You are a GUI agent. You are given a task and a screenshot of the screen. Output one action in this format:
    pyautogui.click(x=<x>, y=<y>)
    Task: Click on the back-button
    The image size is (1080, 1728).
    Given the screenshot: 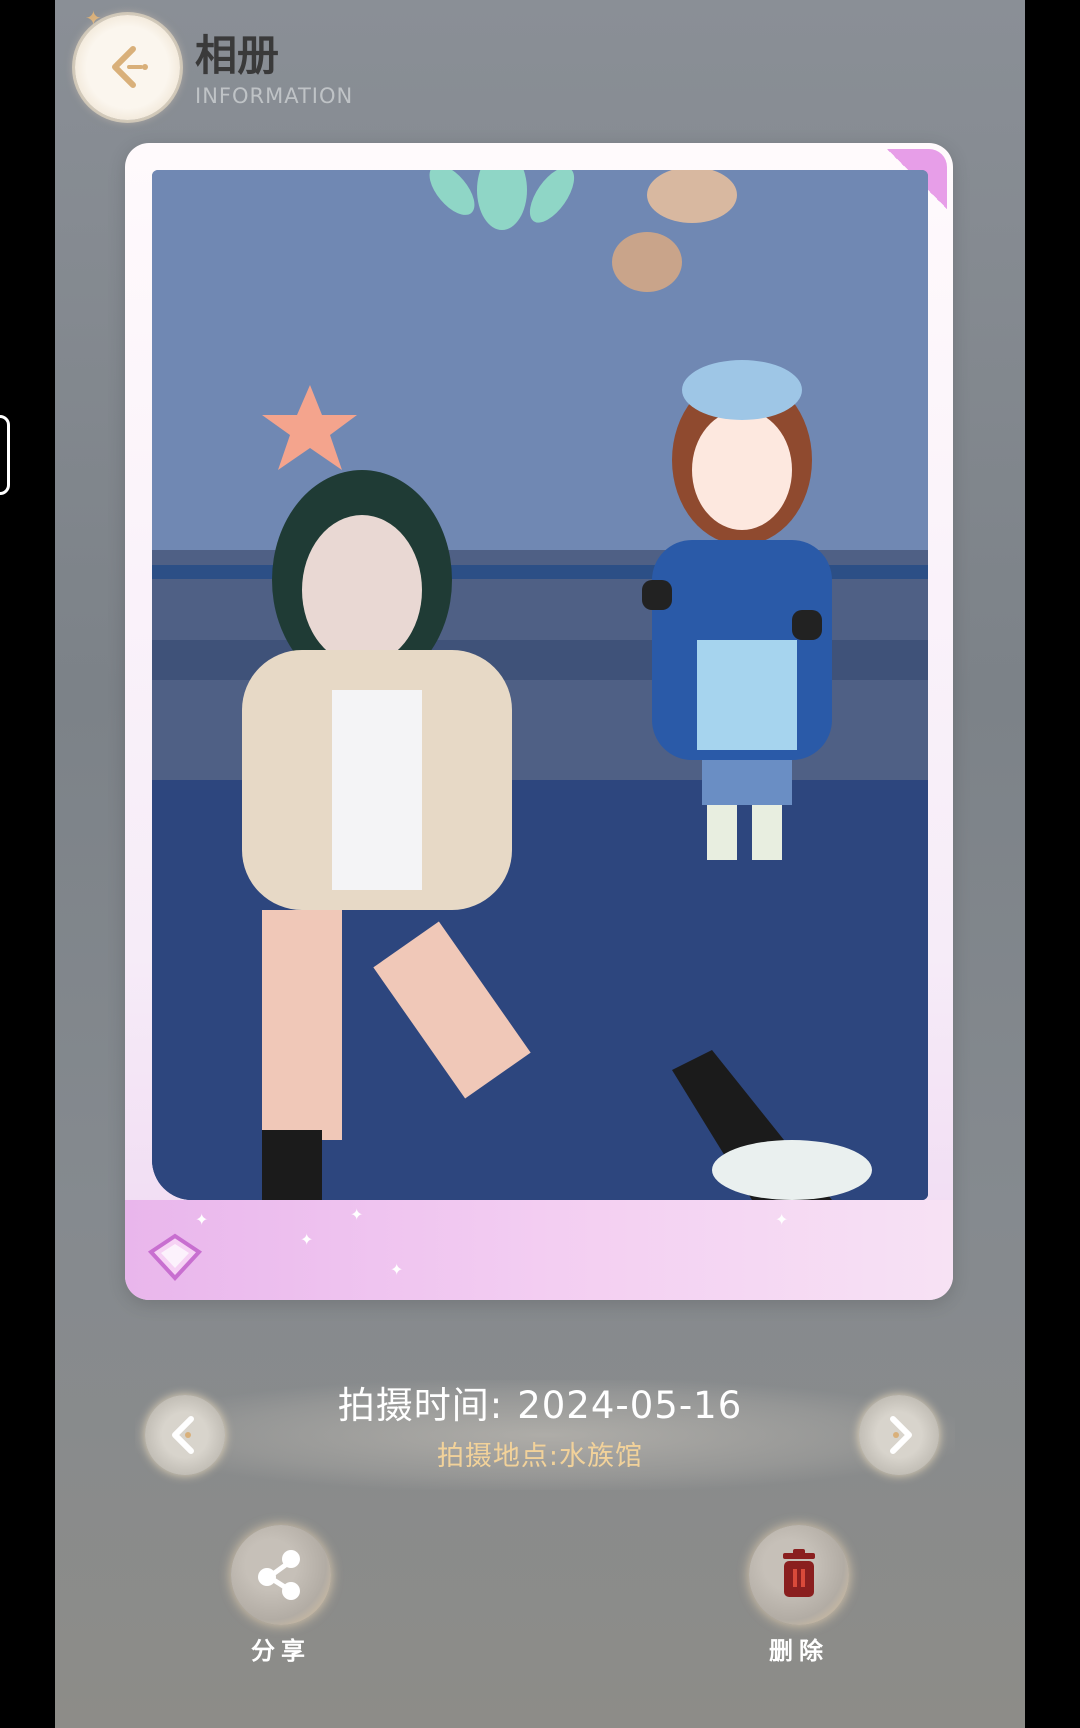 What is the action you would take?
    pyautogui.click(x=127, y=67)
    